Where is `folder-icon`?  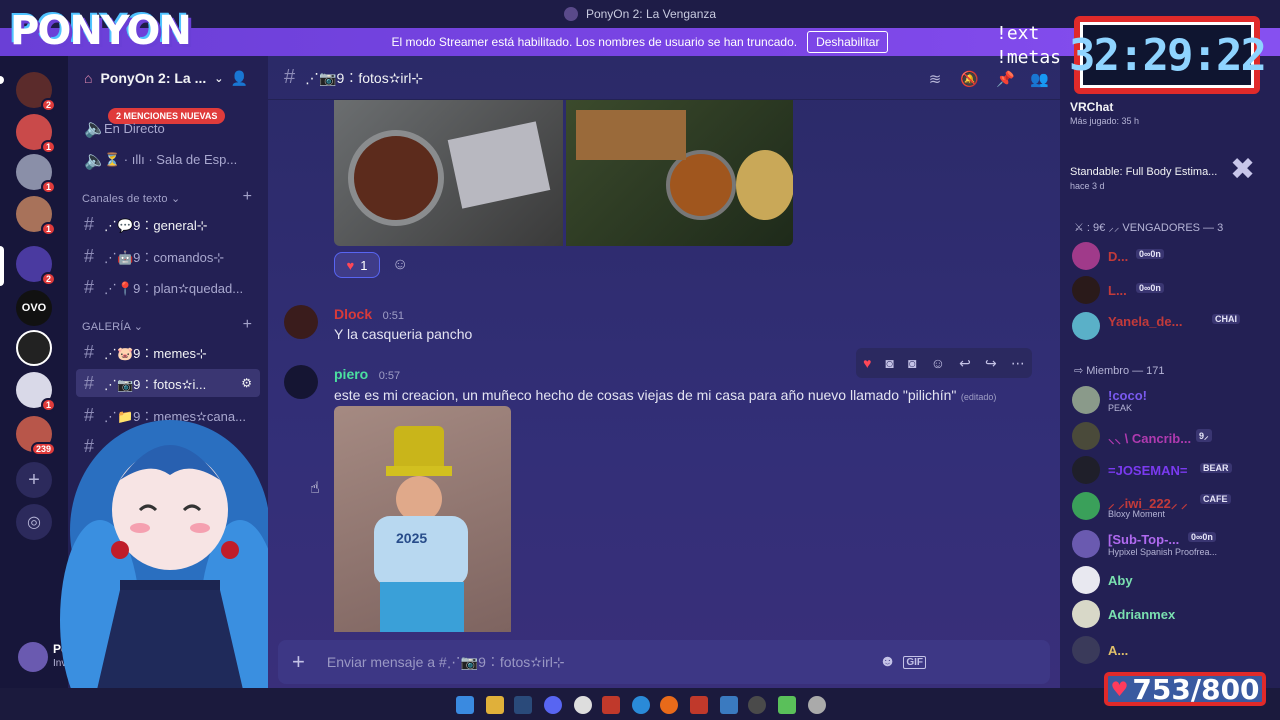
folder-icon is located at coordinates (495, 705).